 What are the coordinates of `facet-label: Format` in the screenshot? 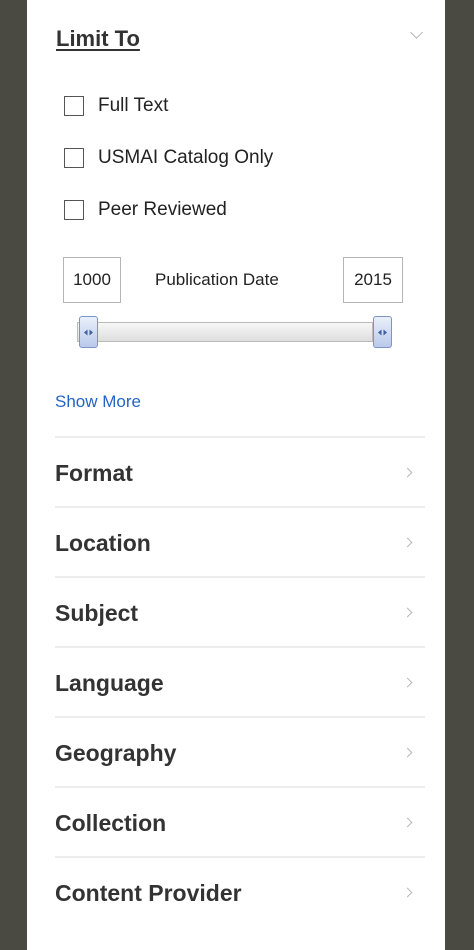 It's located at (94, 473).